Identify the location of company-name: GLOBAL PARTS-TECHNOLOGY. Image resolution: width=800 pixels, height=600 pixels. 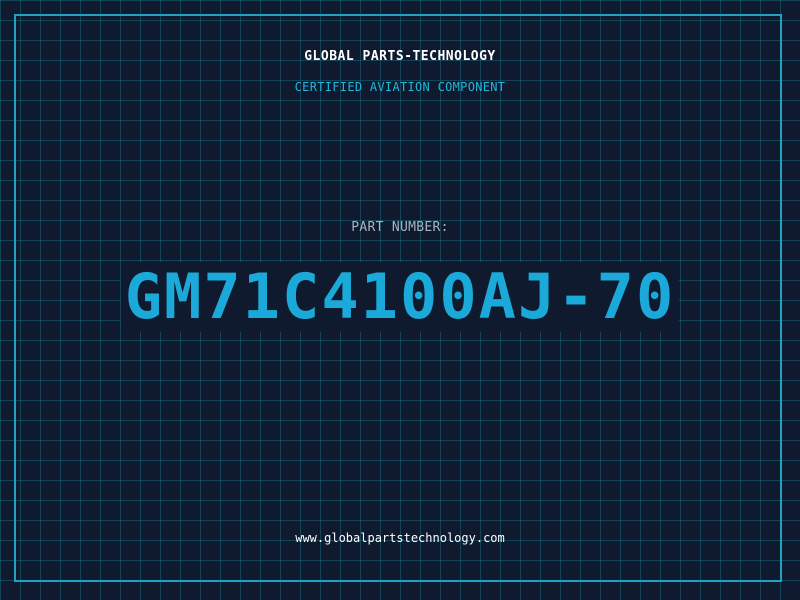
(400, 56).